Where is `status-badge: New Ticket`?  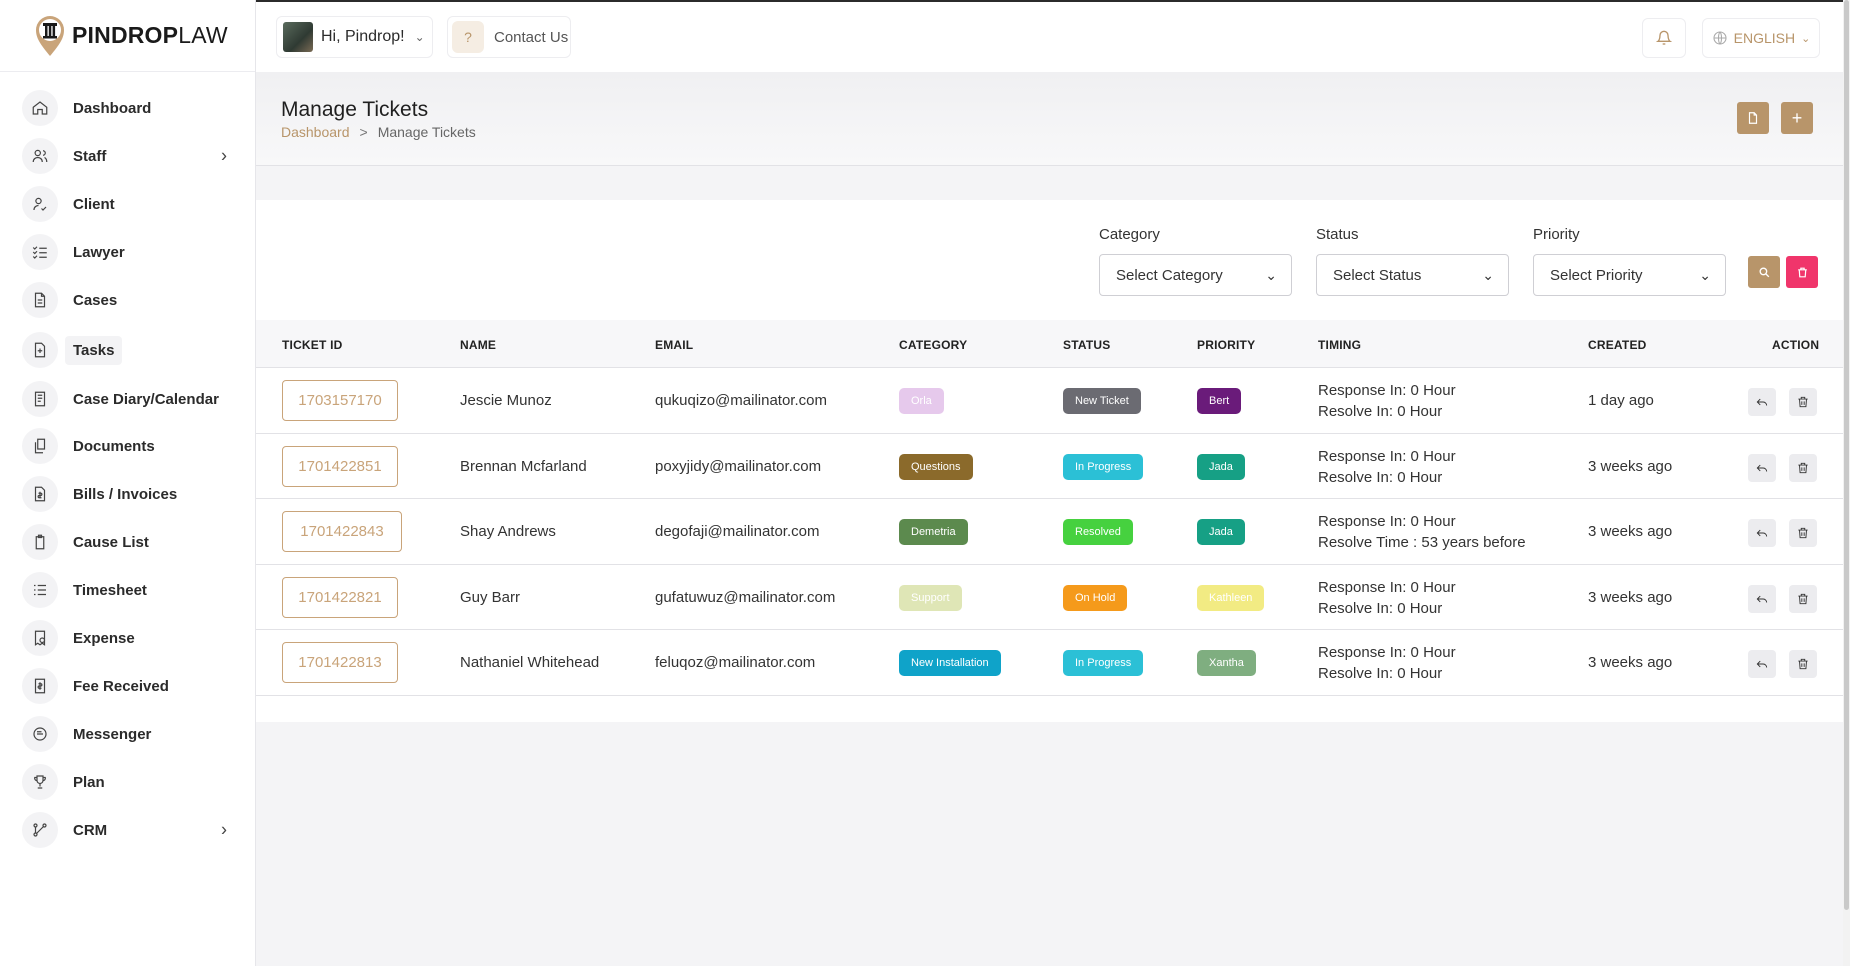 status-badge: New Ticket is located at coordinates (1102, 401).